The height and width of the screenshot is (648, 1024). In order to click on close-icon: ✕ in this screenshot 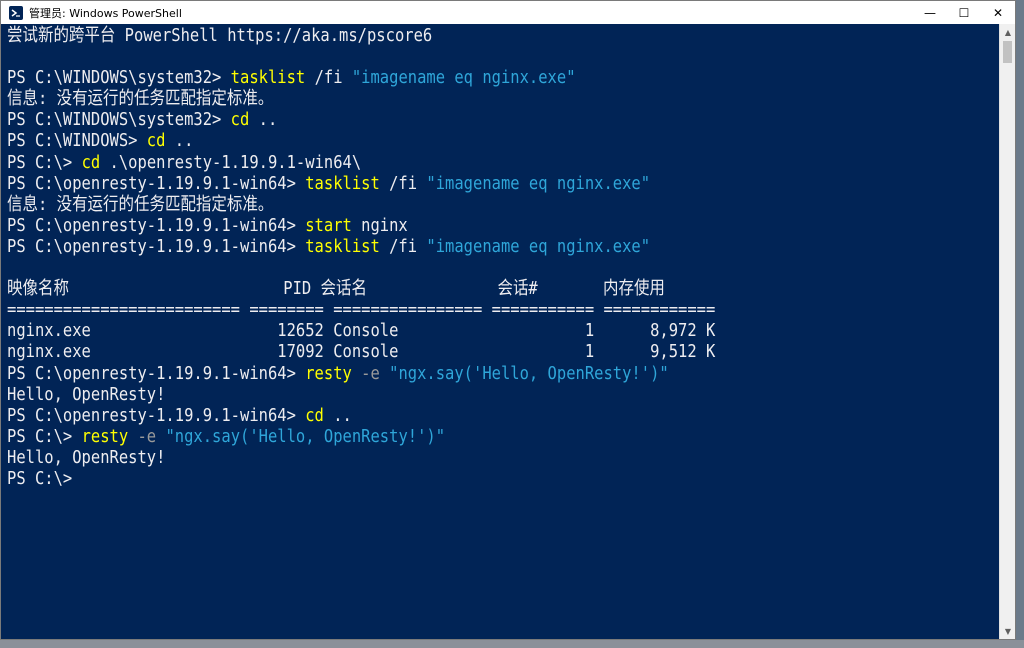, I will do `click(998, 12)`.